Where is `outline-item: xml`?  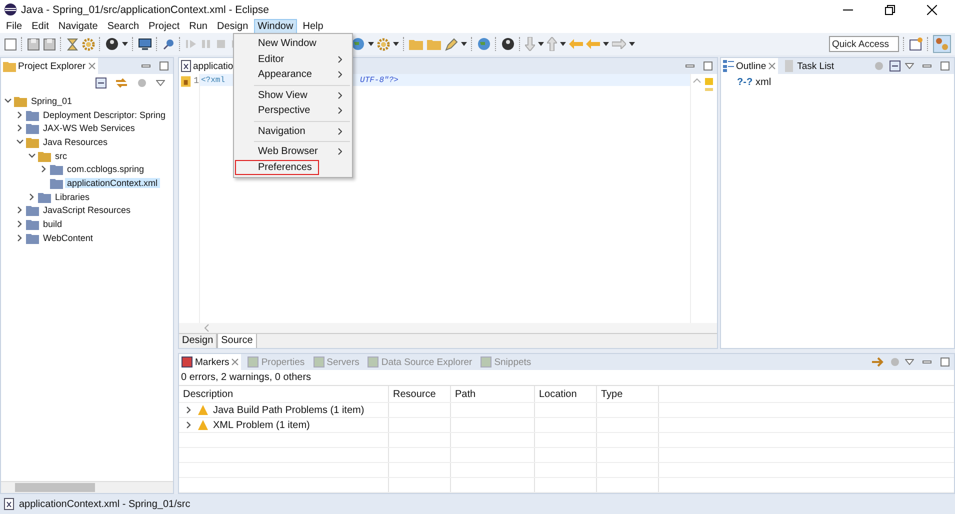
outline-item: xml is located at coordinates (764, 82).